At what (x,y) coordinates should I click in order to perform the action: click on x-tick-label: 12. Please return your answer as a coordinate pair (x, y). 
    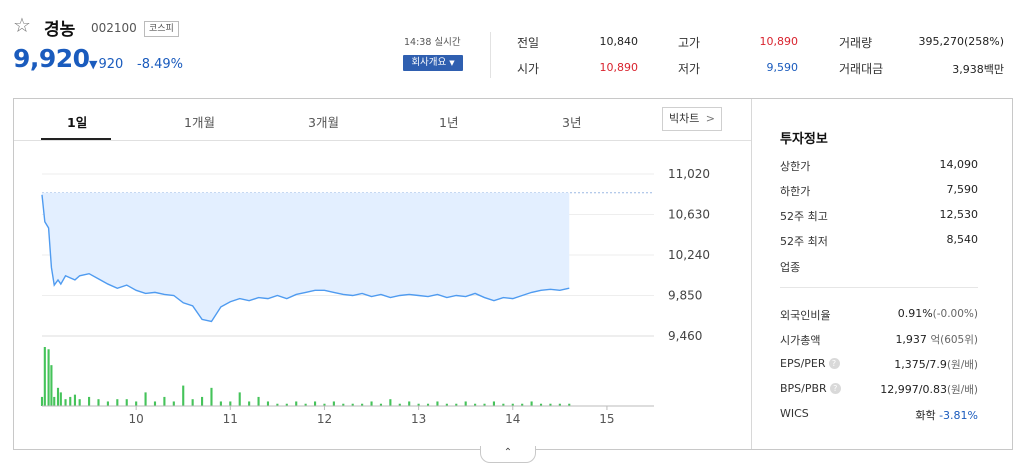
    Looking at the image, I should click on (324, 419).